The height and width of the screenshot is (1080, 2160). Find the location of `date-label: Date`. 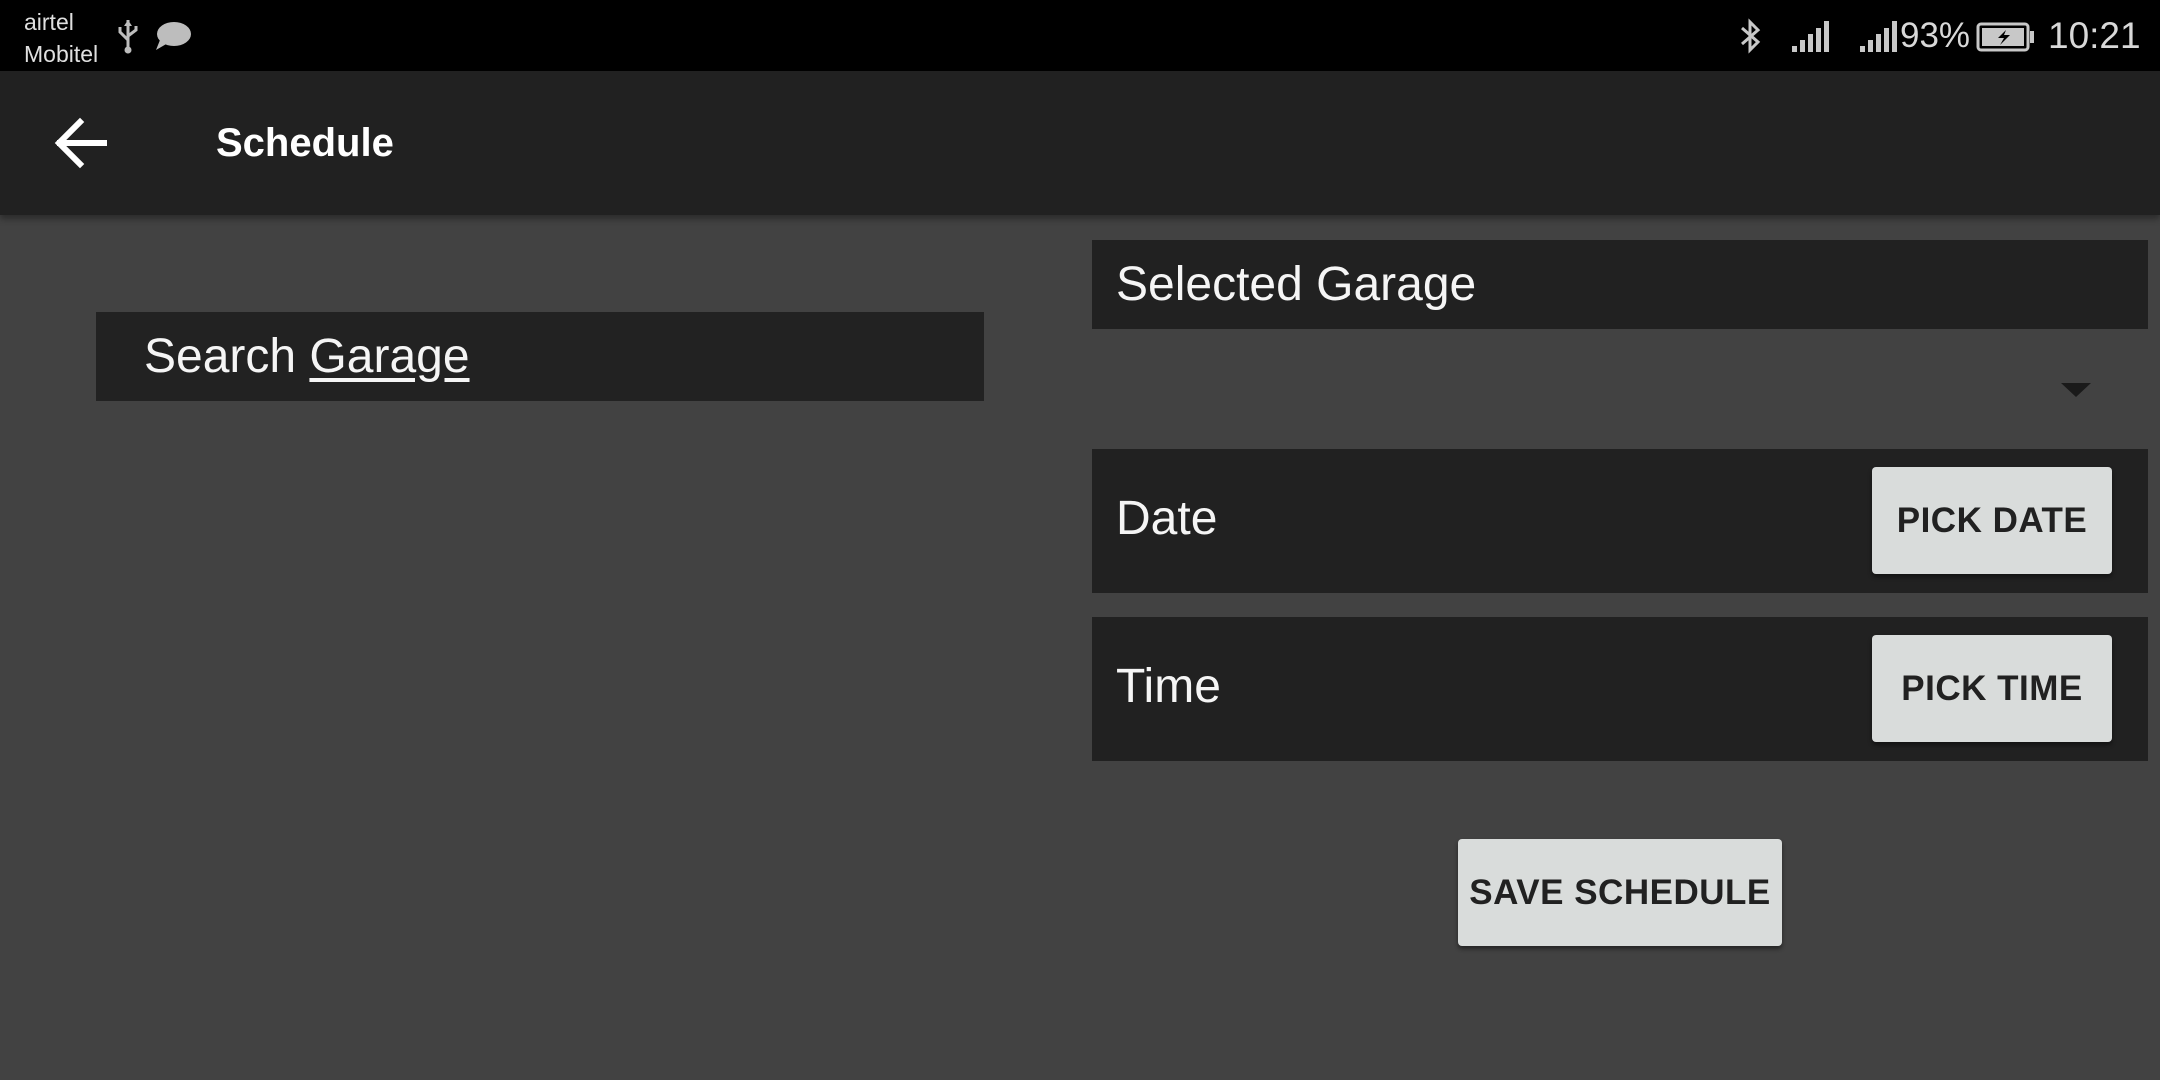

date-label: Date is located at coordinates (1167, 518).